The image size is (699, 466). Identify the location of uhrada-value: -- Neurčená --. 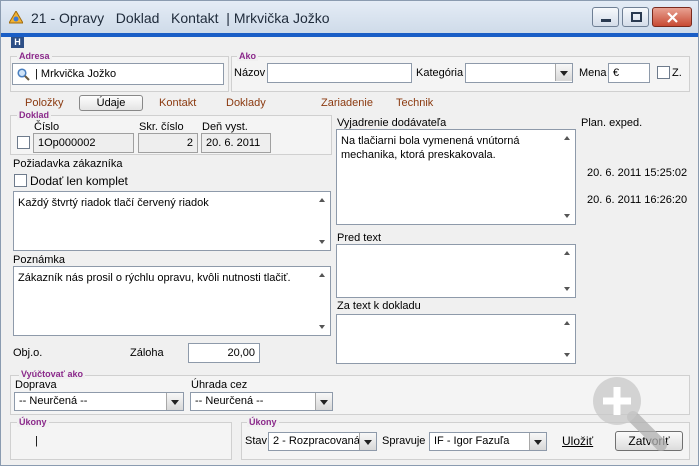
(229, 401).